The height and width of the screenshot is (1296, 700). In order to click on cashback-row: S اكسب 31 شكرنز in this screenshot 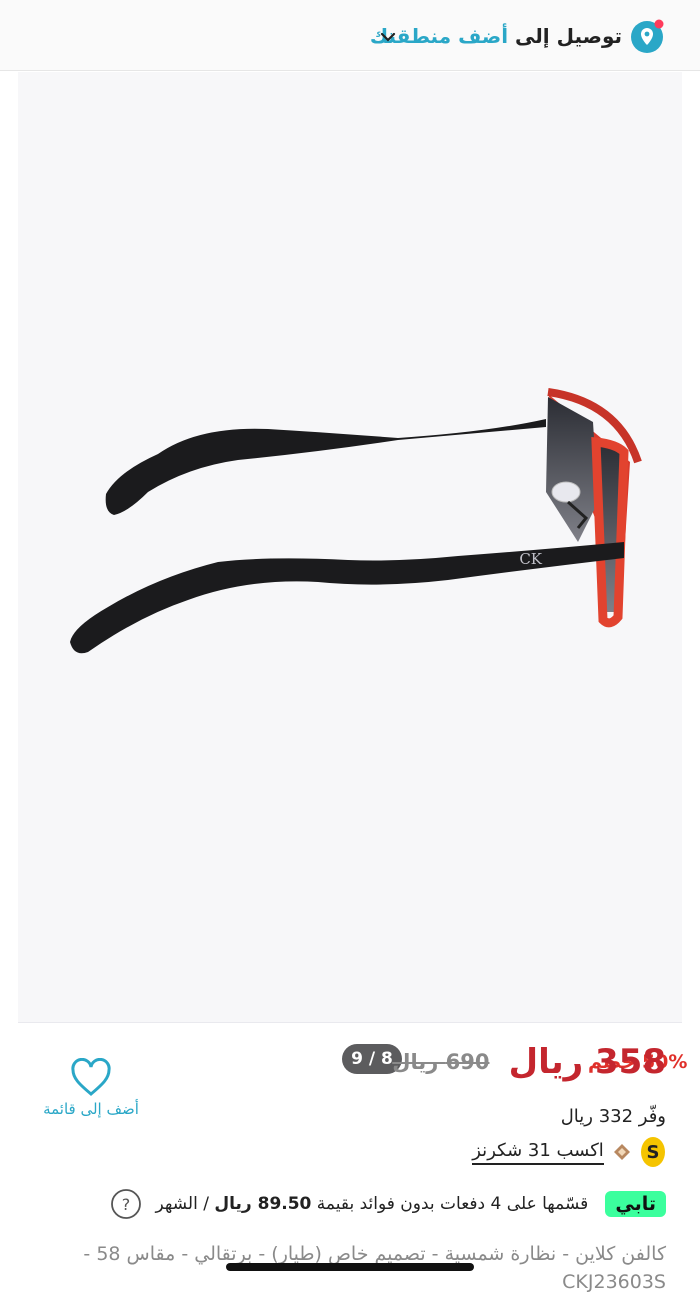, I will do `click(569, 1152)`.